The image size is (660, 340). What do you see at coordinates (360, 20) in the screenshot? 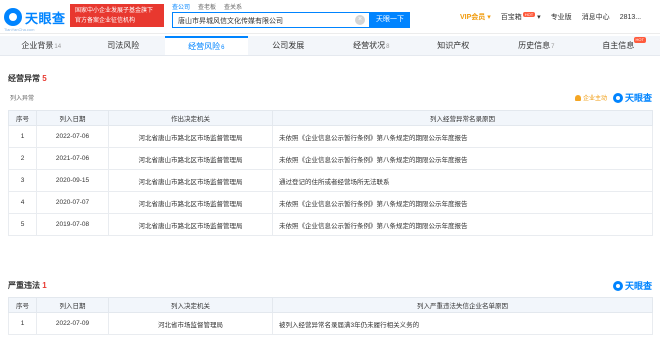
I see `clear-icon: ×` at bounding box center [360, 20].